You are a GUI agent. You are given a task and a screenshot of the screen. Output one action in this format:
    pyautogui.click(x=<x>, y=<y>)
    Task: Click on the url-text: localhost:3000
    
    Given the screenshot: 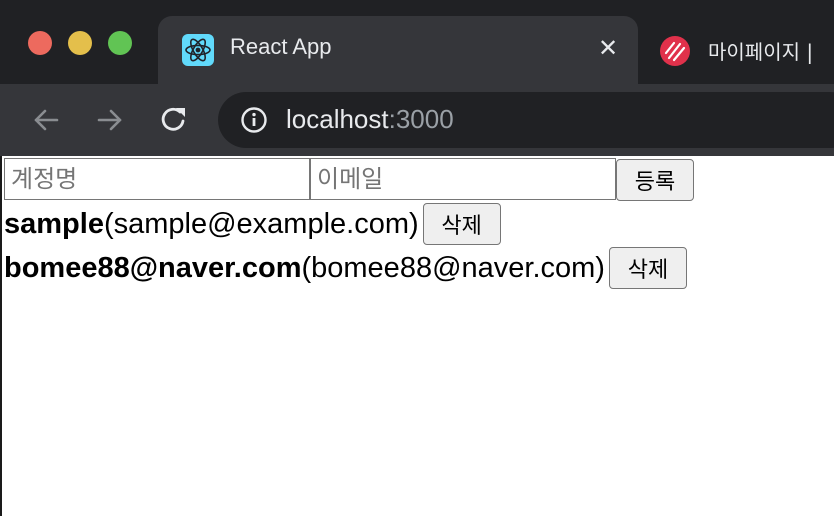 What is the action you would take?
    pyautogui.click(x=370, y=119)
    